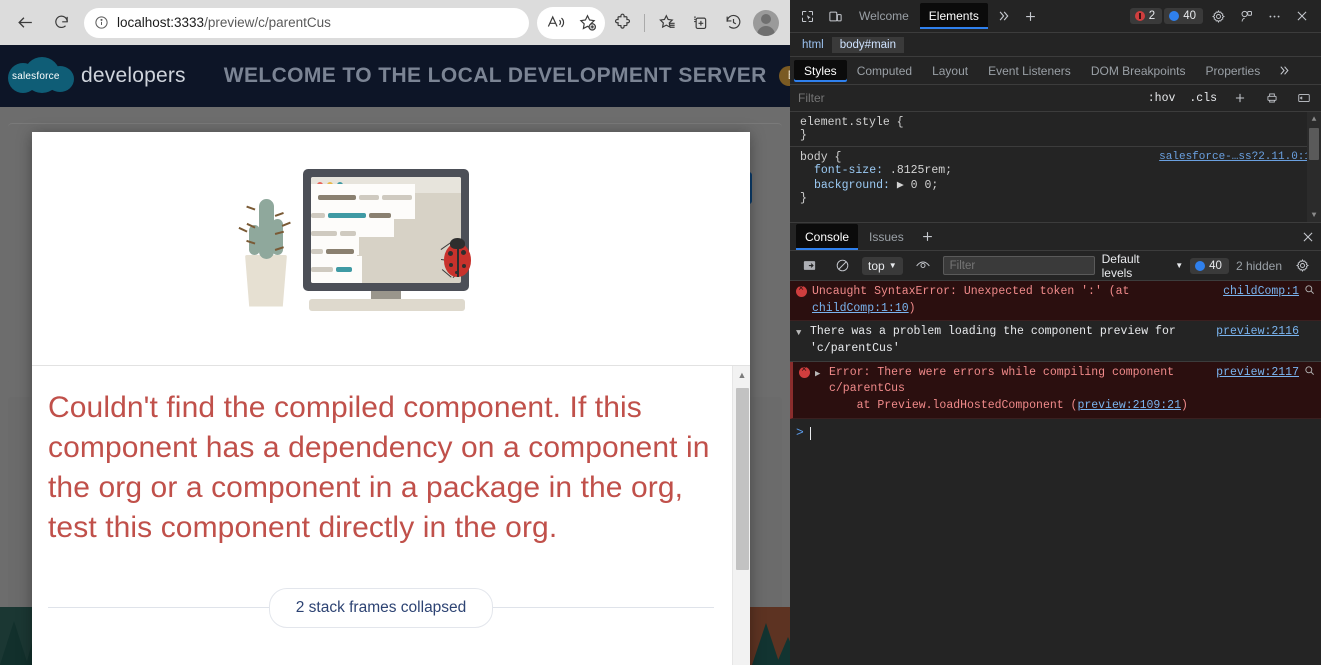 The image size is (1321, 665). I want to click on cls-button: .cls, so click(1203, 98).